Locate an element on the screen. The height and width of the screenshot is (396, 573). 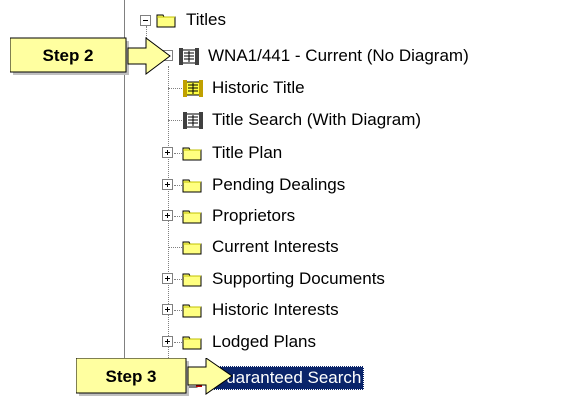
title-search-icon is located at coordinates (193, 120).